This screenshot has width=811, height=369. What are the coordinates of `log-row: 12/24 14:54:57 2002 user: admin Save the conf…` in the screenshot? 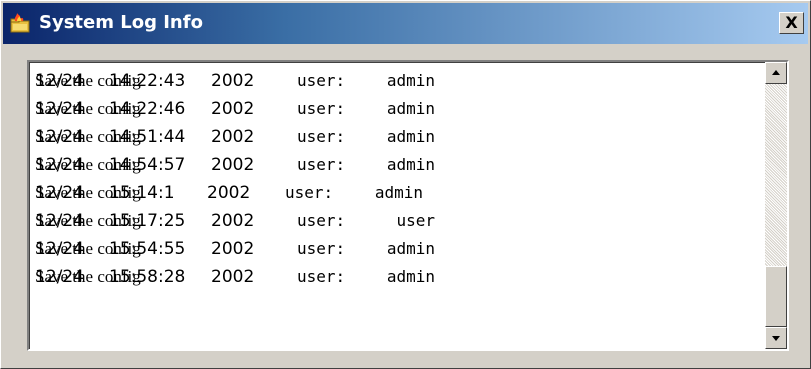 It's located at (395, 165).